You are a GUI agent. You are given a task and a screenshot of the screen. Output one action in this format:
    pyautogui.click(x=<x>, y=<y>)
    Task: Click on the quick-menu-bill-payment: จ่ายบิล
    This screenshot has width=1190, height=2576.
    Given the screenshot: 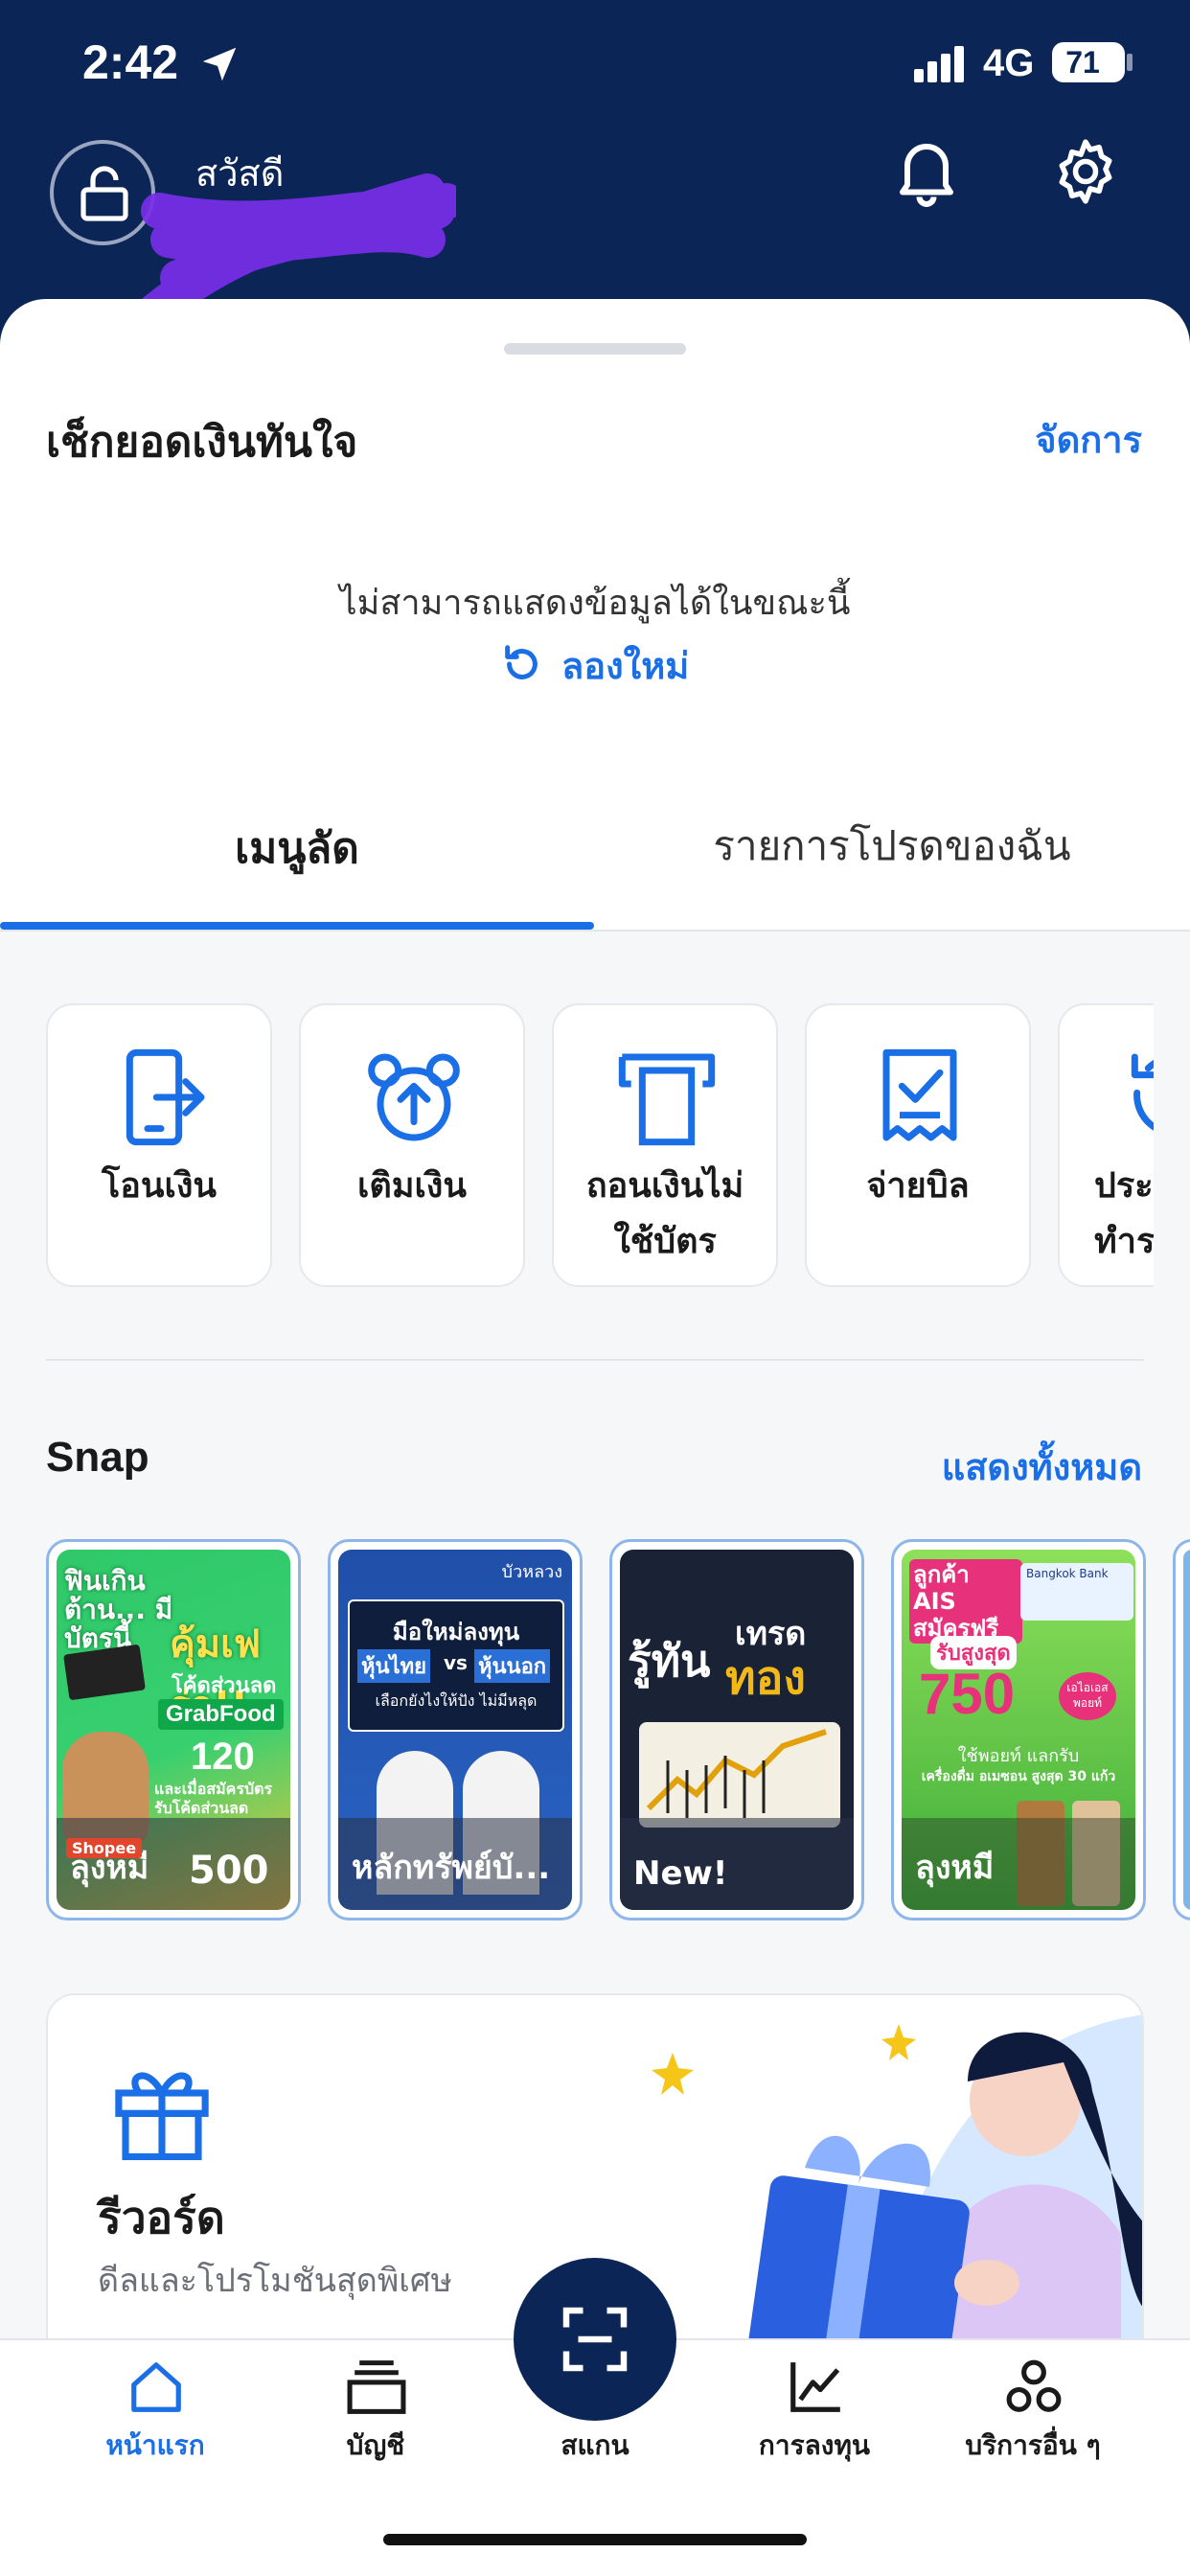 What is the action you would take?
    pyautogui.click(x=918, y=1145)
    